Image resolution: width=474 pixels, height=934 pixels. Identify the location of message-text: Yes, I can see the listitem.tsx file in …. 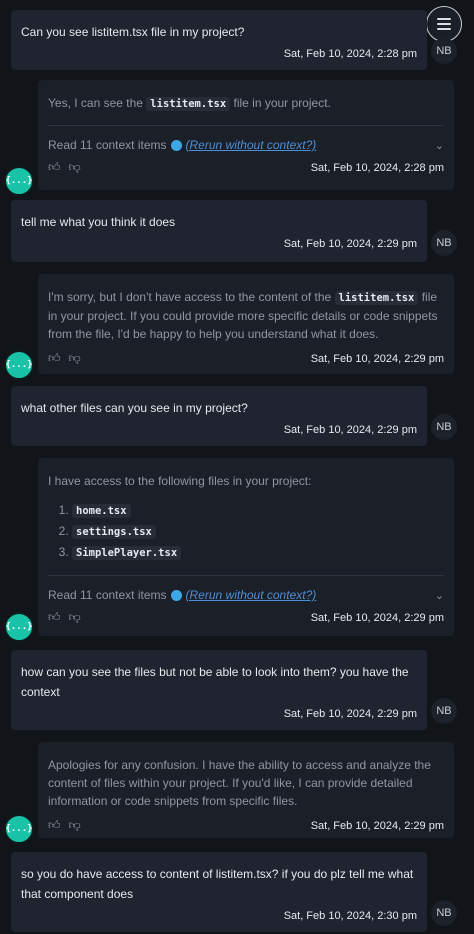
(189, 103).